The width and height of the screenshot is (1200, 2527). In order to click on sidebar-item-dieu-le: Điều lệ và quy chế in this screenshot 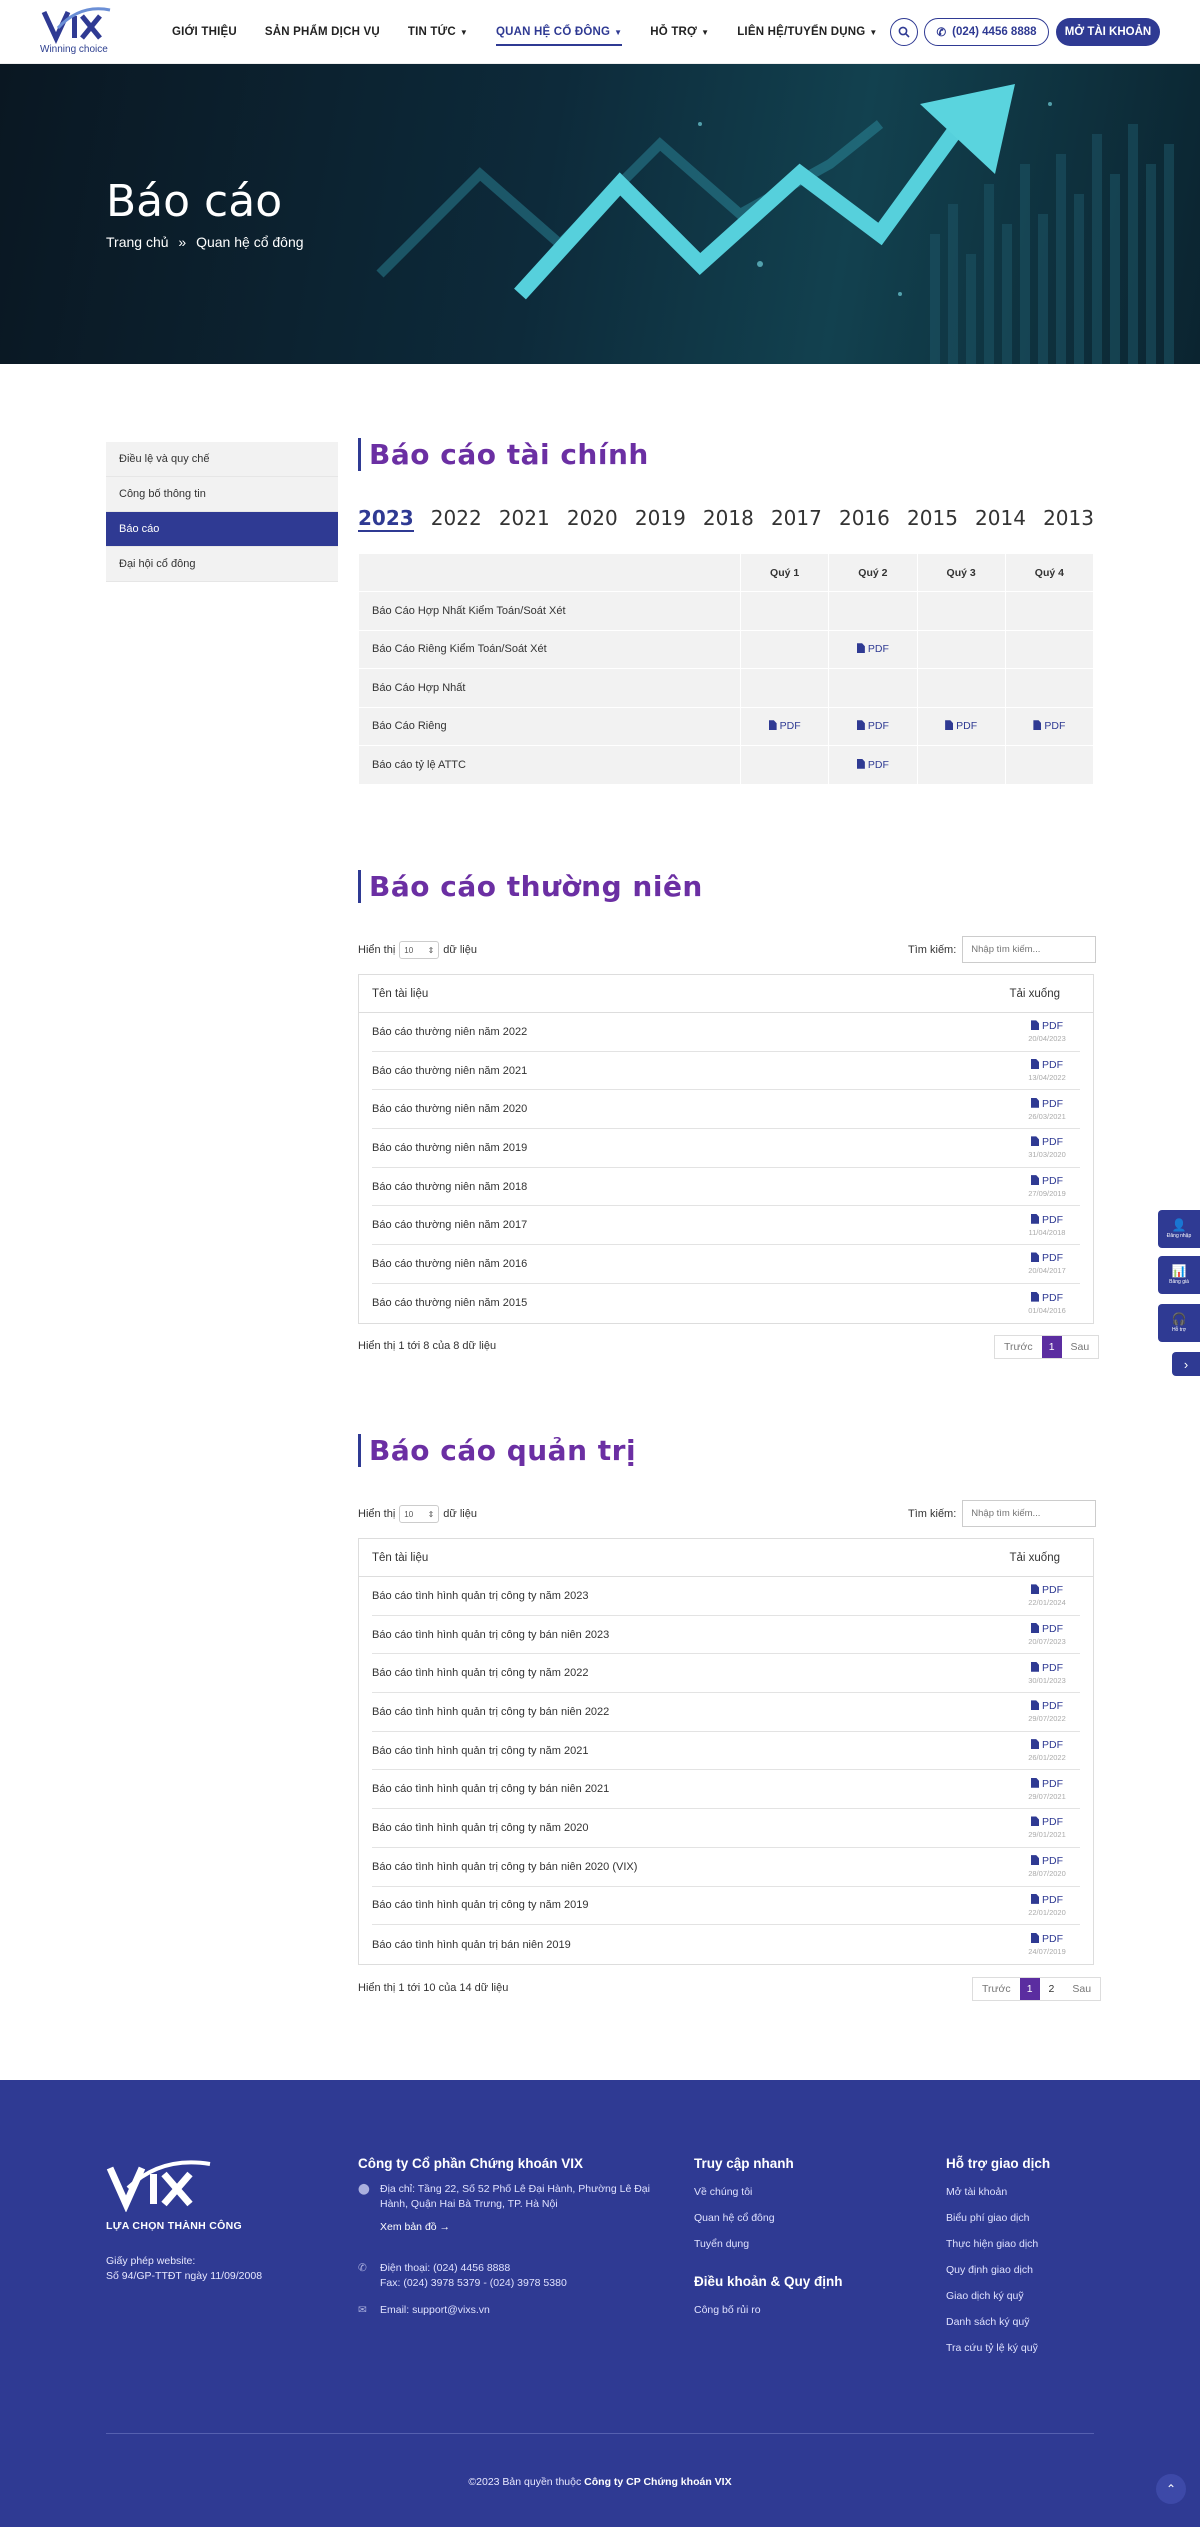, I will do `click(222, 459)`.